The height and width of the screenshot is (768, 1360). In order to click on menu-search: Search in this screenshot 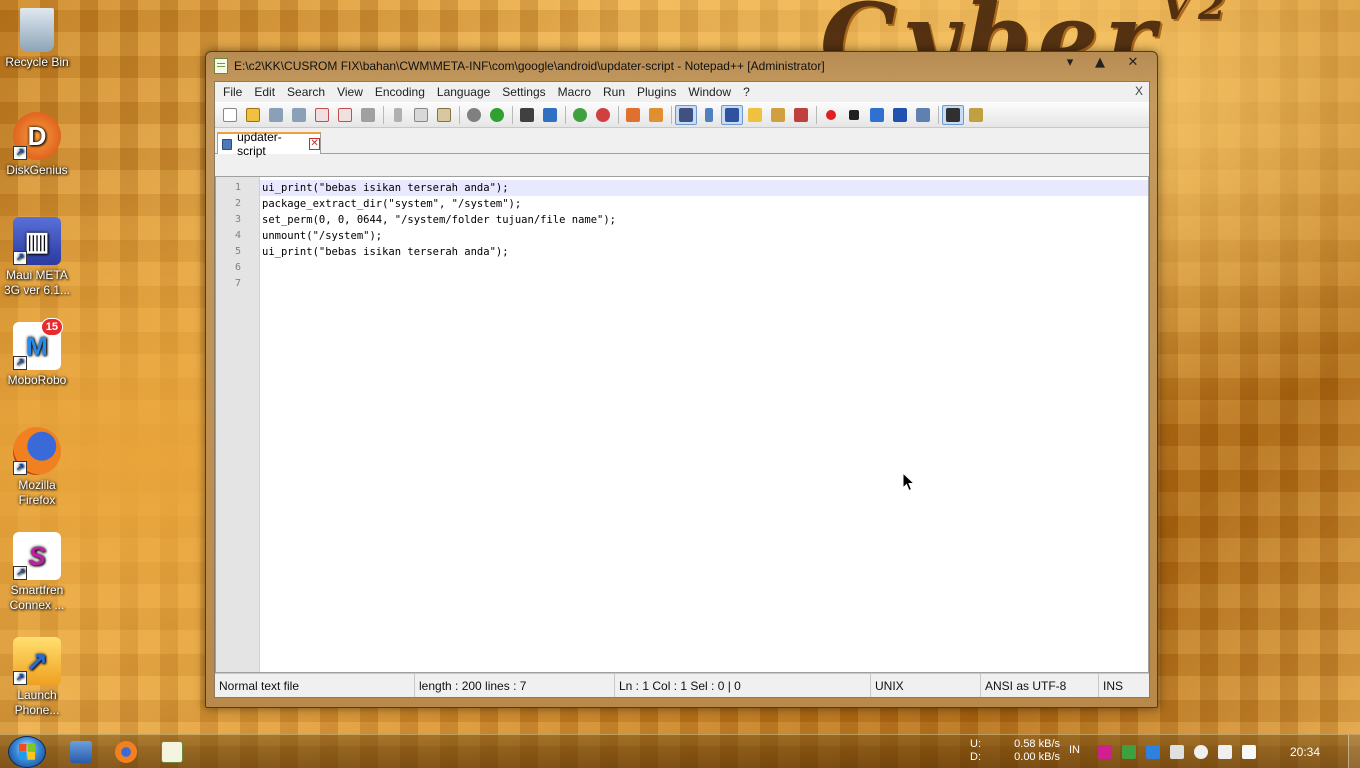, I will do `click(306, 92)`.